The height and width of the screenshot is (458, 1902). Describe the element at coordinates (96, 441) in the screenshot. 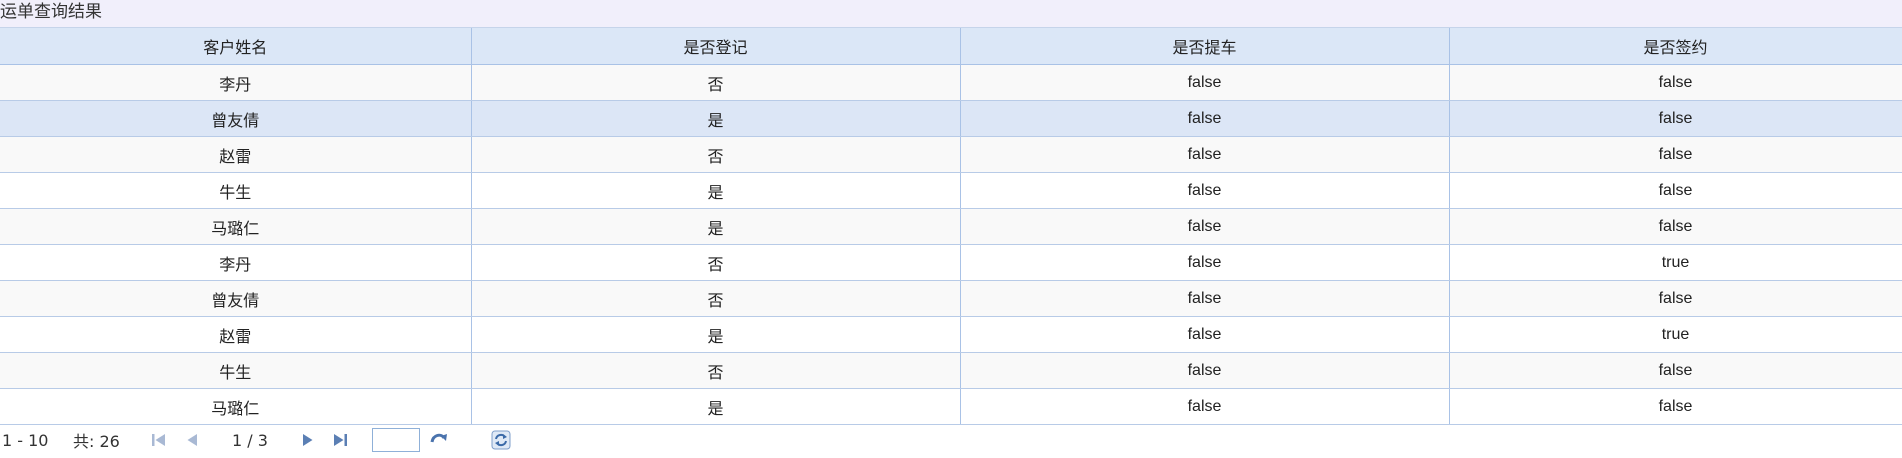

I see `record-total: 共: 26` at that location.